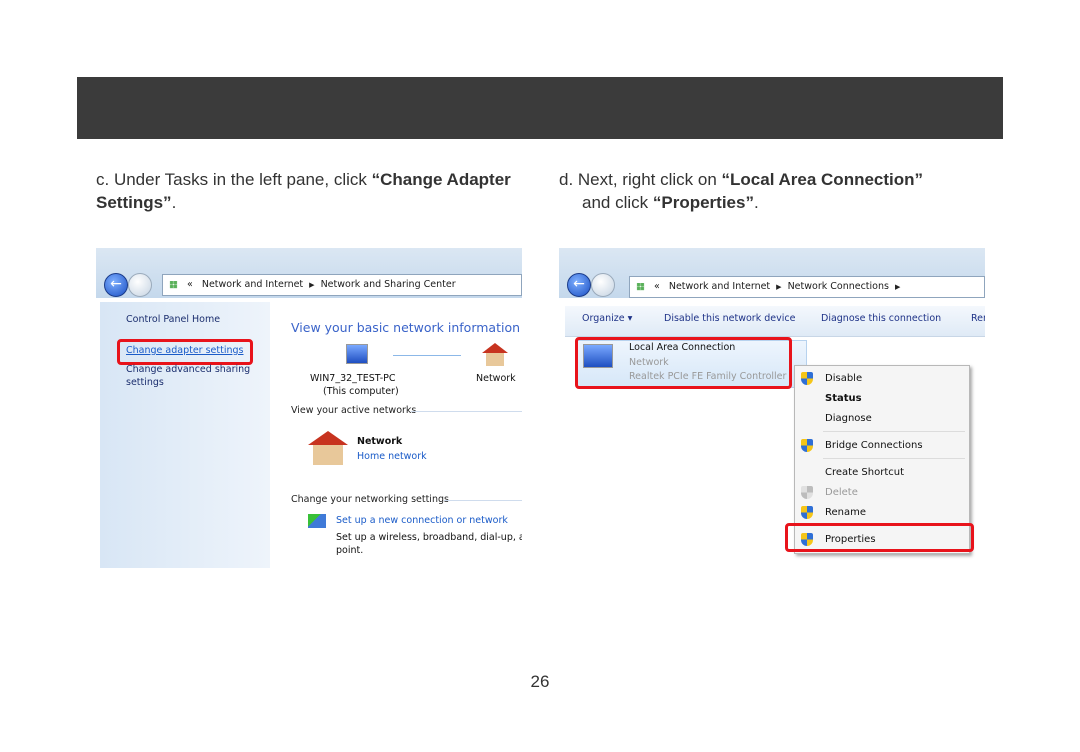 The image size is (1080, 752). I want to click on breadcrumb-sharing-center: Network and Sharing Center, so click(388, 284).